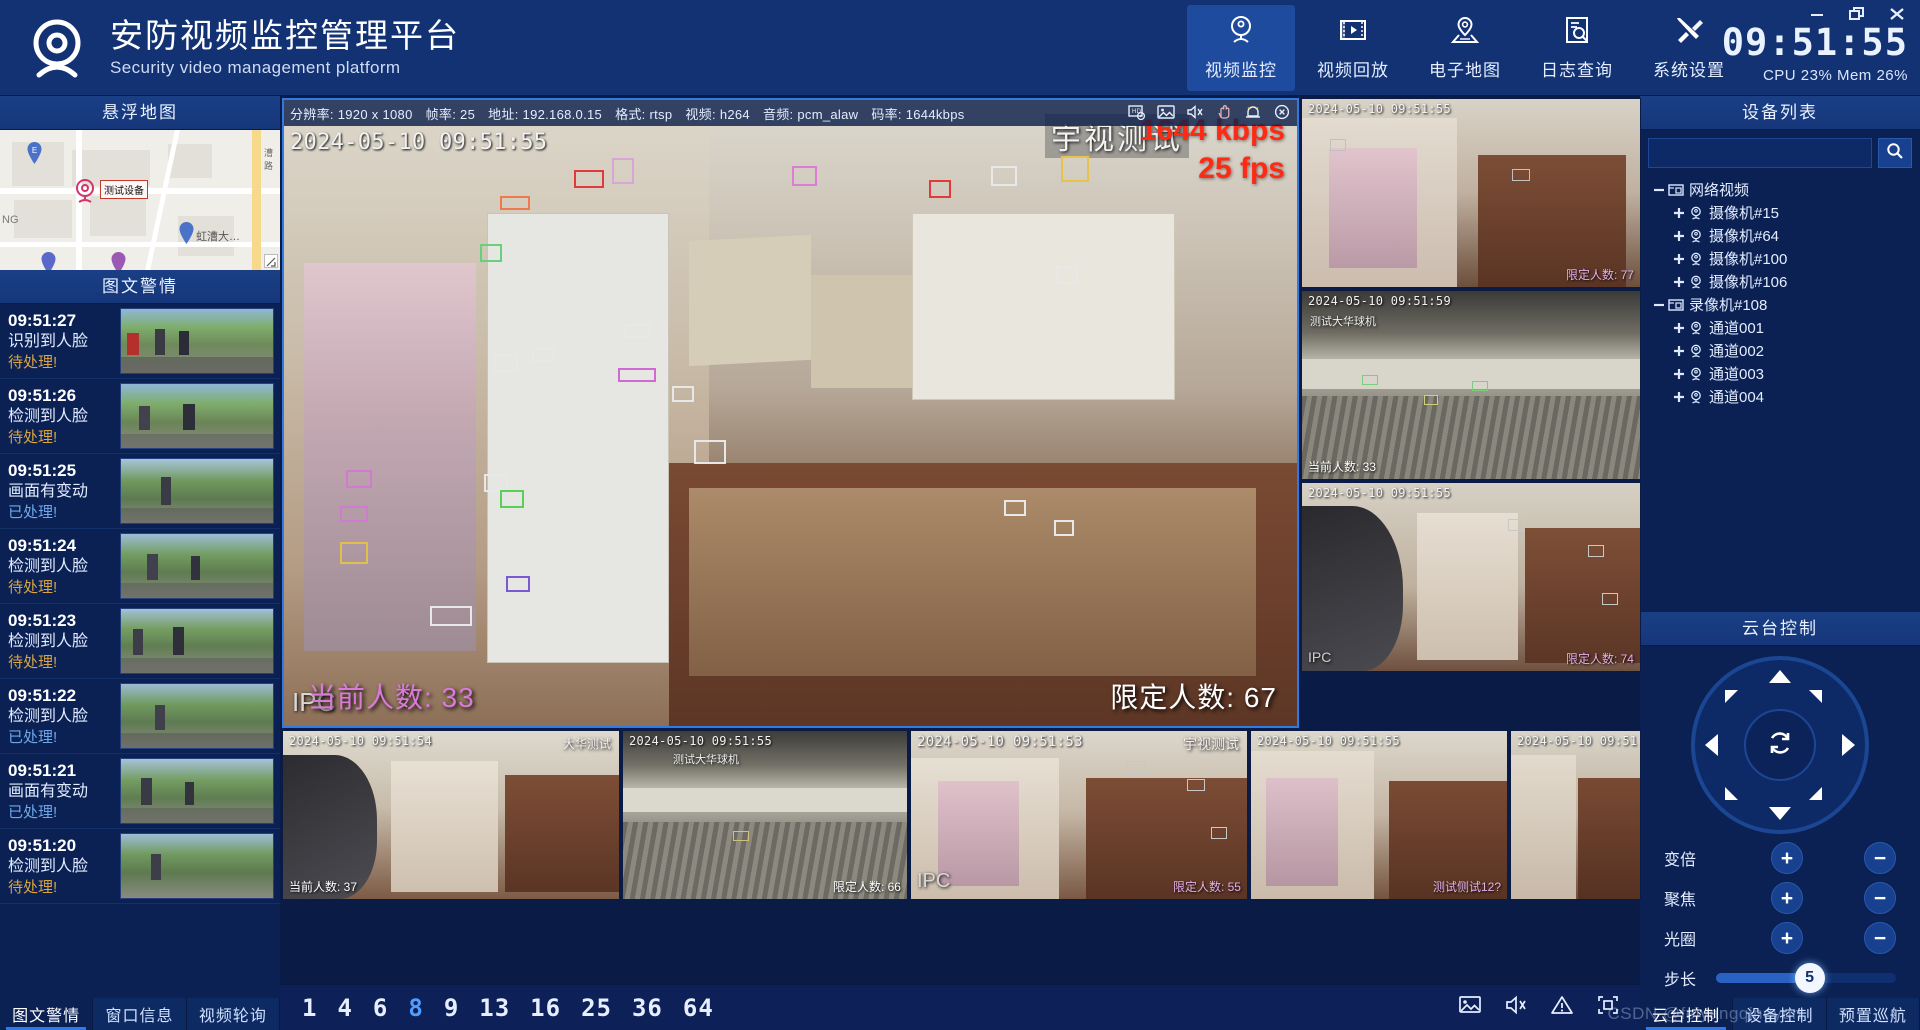 The width and height of the screenshot is (1920, 1030). What do you see at coordinates (1815, 696) in the screenshot?
I see `ptz-up-right-button` at bounding box center [1815, 696].